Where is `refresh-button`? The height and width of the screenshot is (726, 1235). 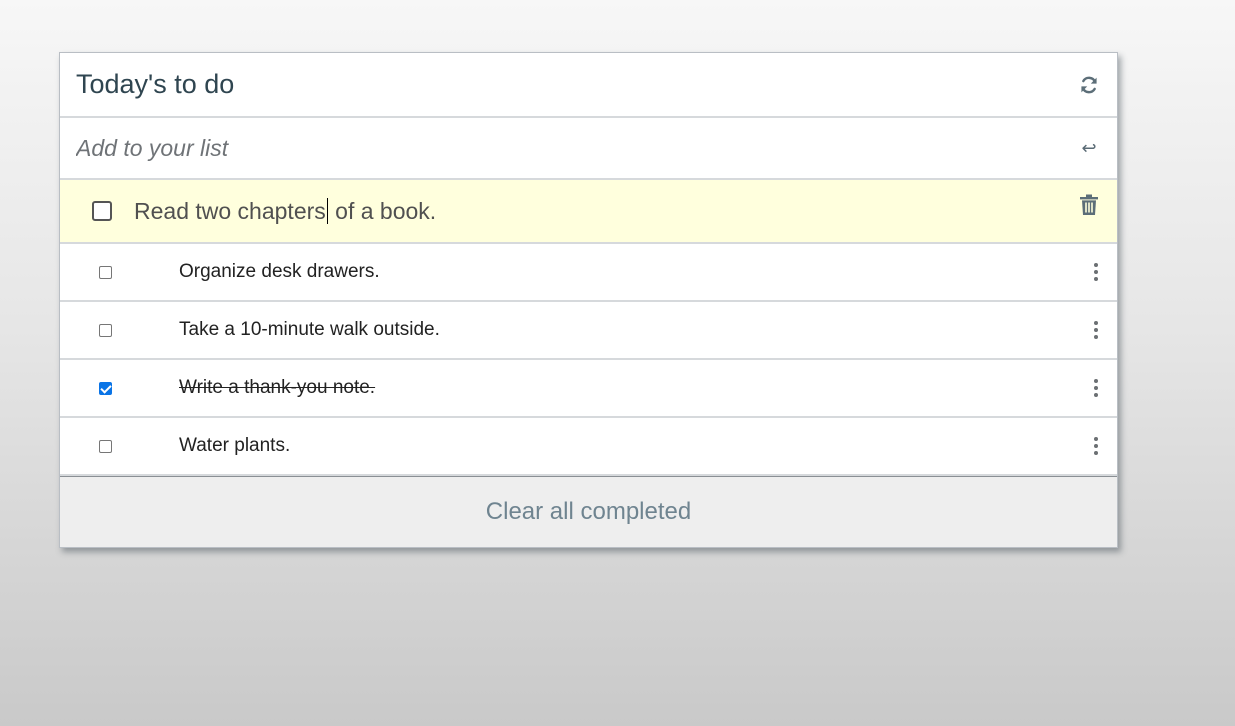 refresh-button is located at coordinates (1089, 85).